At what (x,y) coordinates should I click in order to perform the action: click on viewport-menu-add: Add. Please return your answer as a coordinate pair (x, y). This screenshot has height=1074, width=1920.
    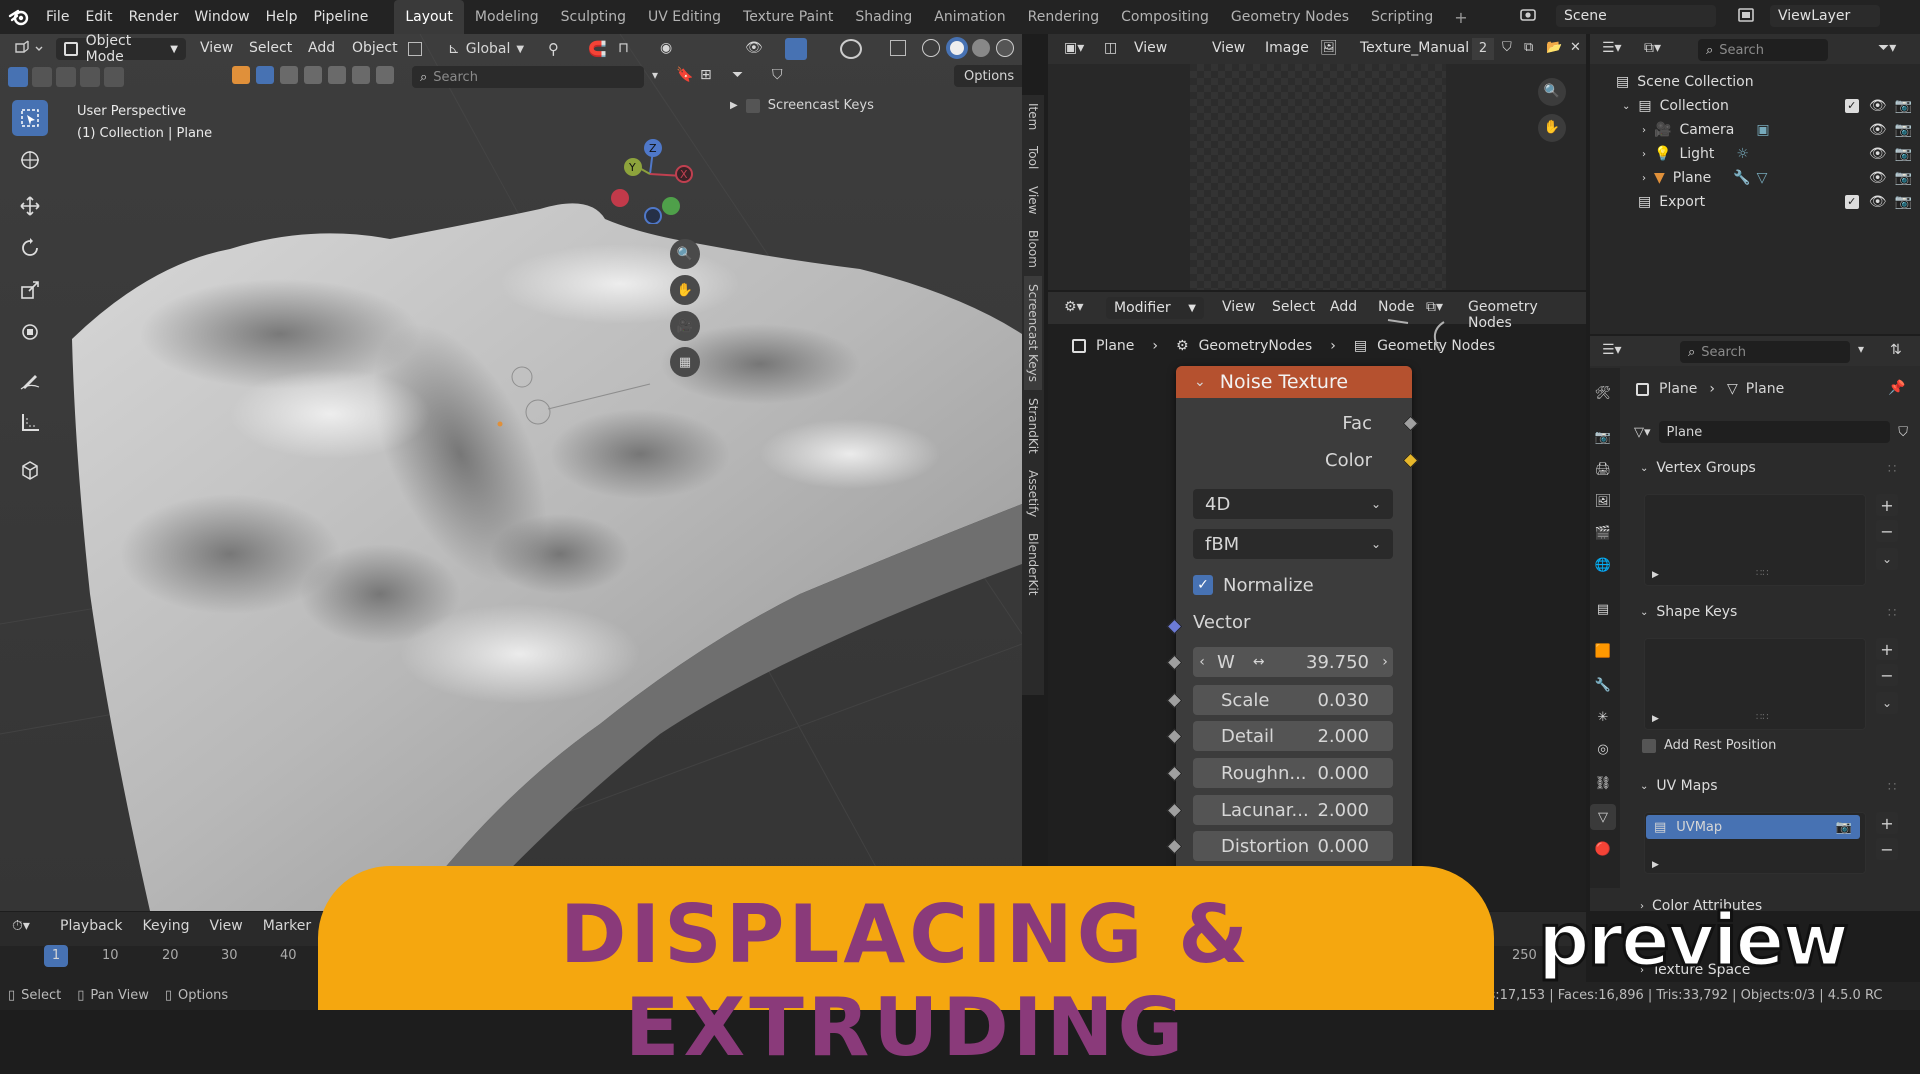
    Looking at the image, I should click on (321, 48).